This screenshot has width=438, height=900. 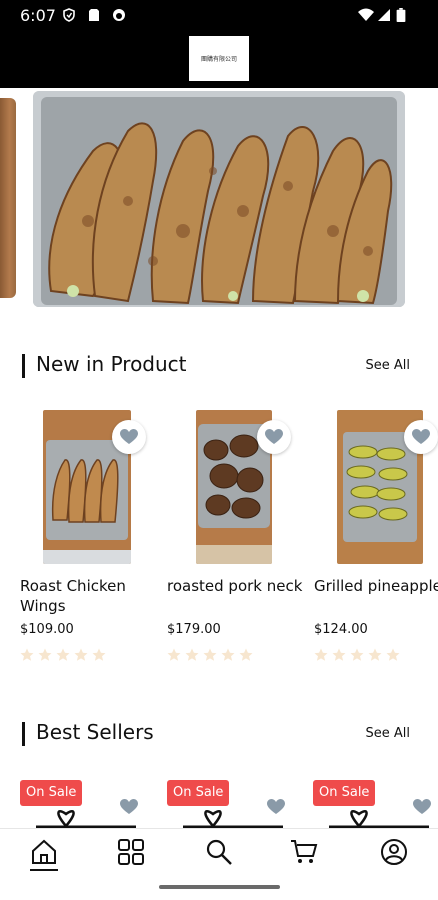 I want to click on best-sellers-list: On Sale On Sale On Sale, so click(x=219, y=804).